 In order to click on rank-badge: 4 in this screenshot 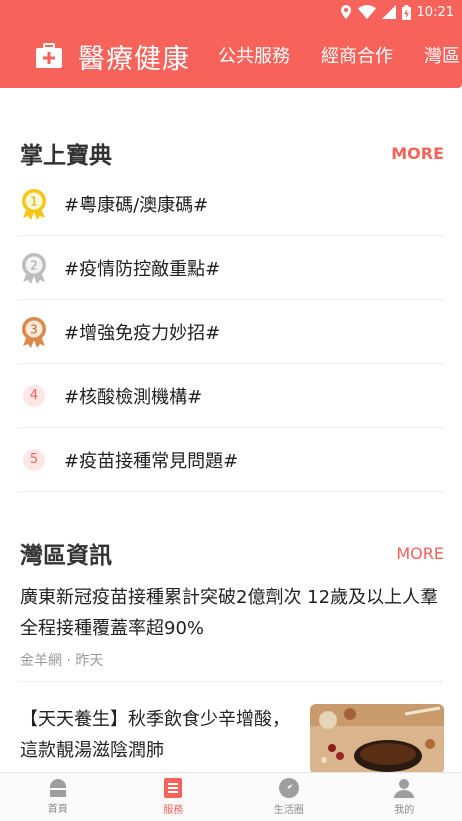, I will do `click(34, 396)`.